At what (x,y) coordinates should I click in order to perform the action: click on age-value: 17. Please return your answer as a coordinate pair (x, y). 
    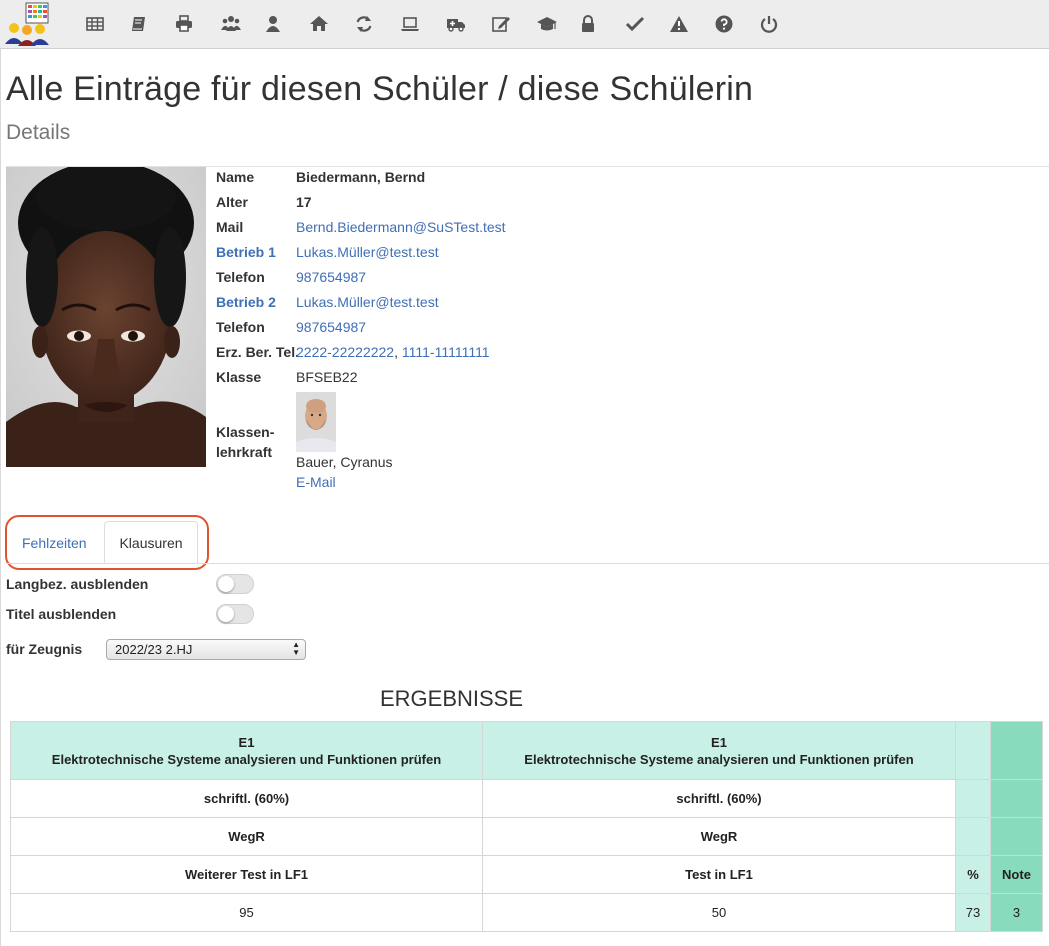
    Looking at the image, I should click on (304, 202).